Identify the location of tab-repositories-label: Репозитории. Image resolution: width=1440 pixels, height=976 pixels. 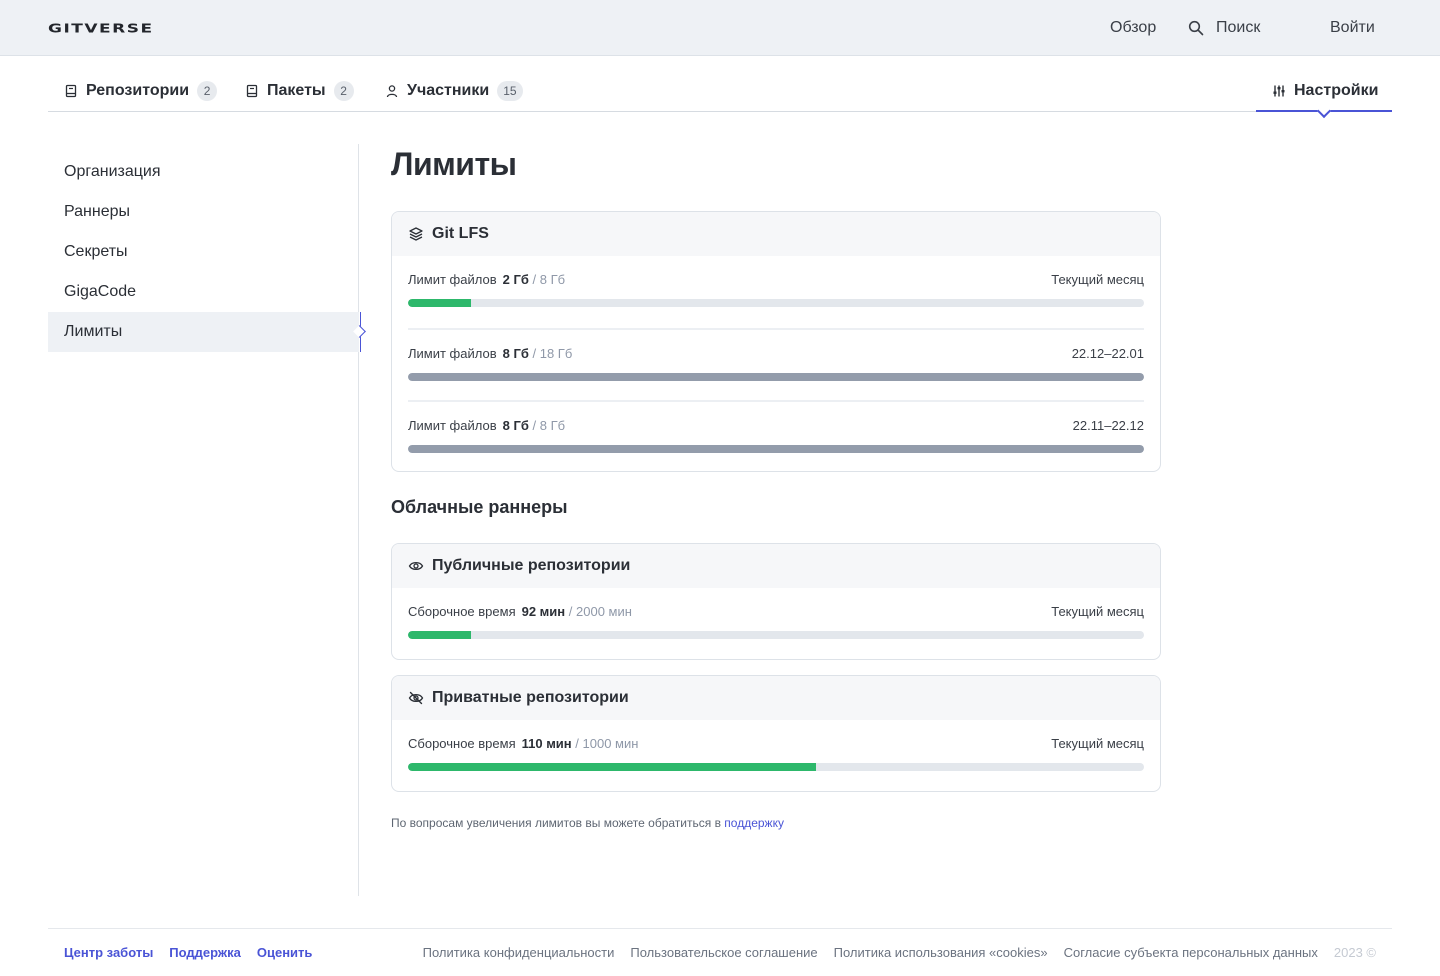
(138, 90).